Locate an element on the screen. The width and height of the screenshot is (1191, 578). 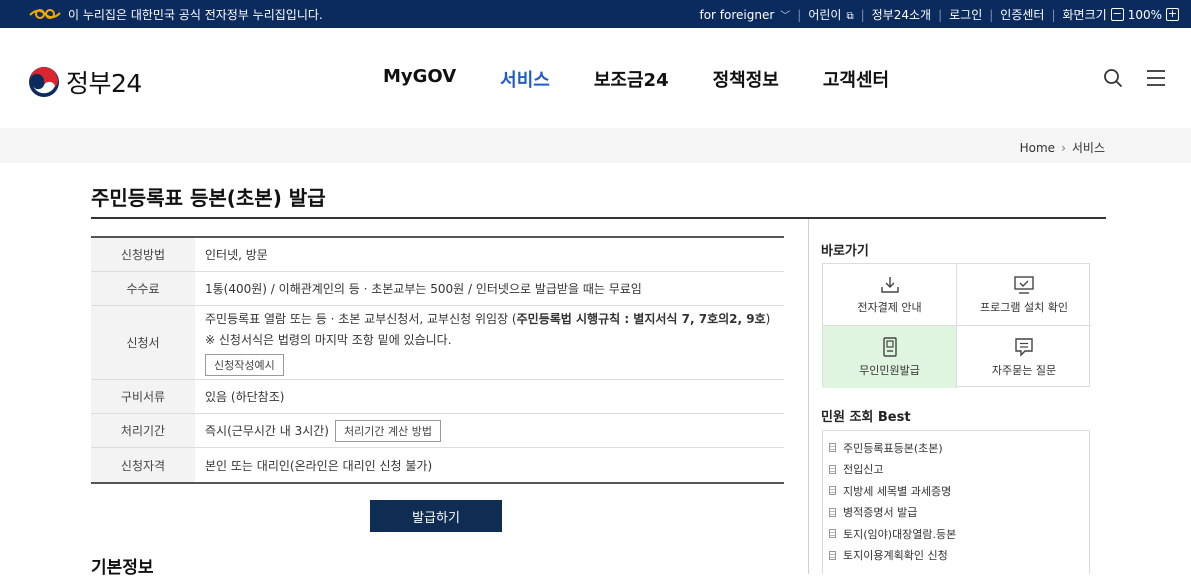
list-item: 병적증명서 발급 is located at coordinates (959, 513).